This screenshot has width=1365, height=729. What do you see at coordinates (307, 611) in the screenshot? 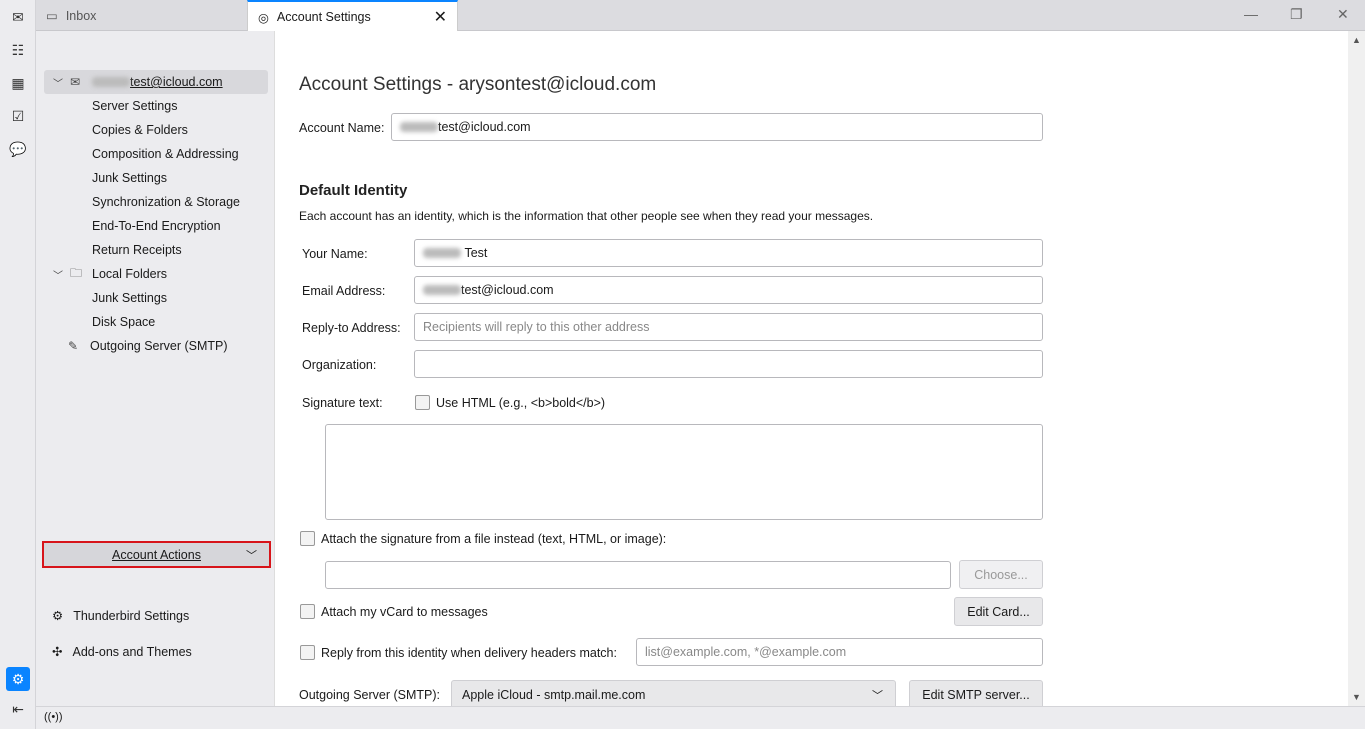
I see `attach-vcard-checkbox` at bounding box center [307, 611].